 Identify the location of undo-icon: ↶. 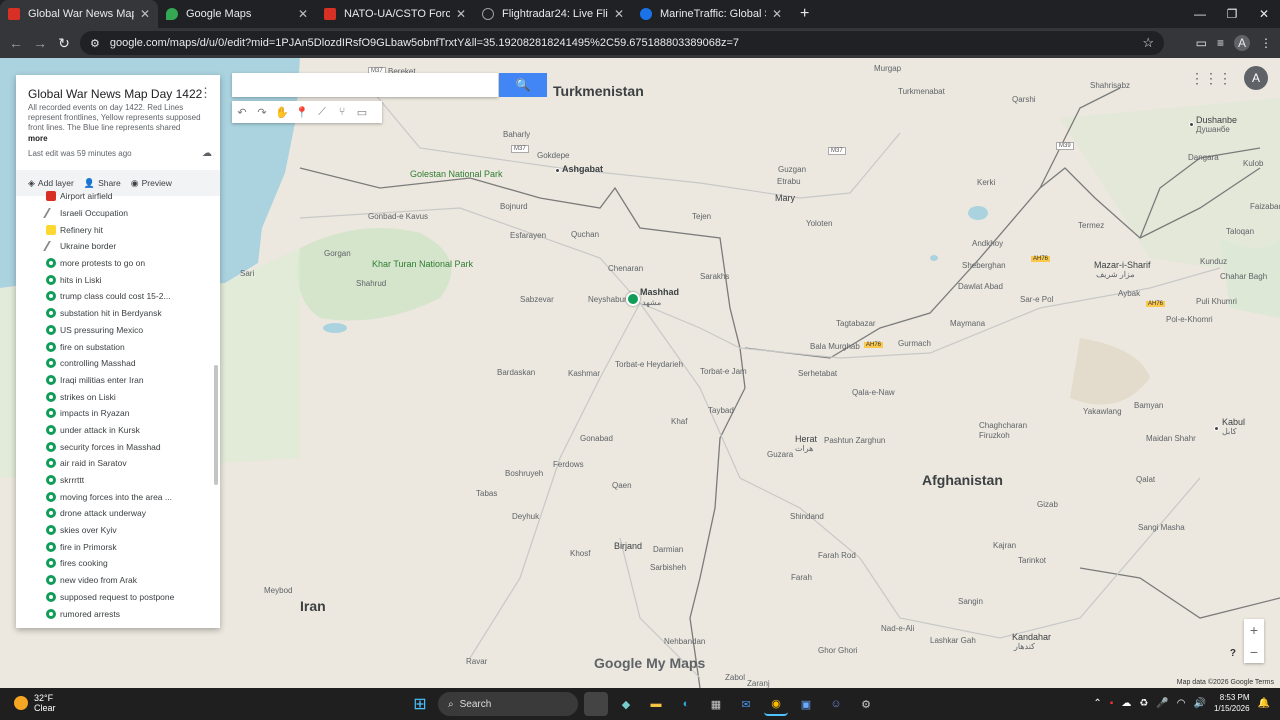
(242, 112).